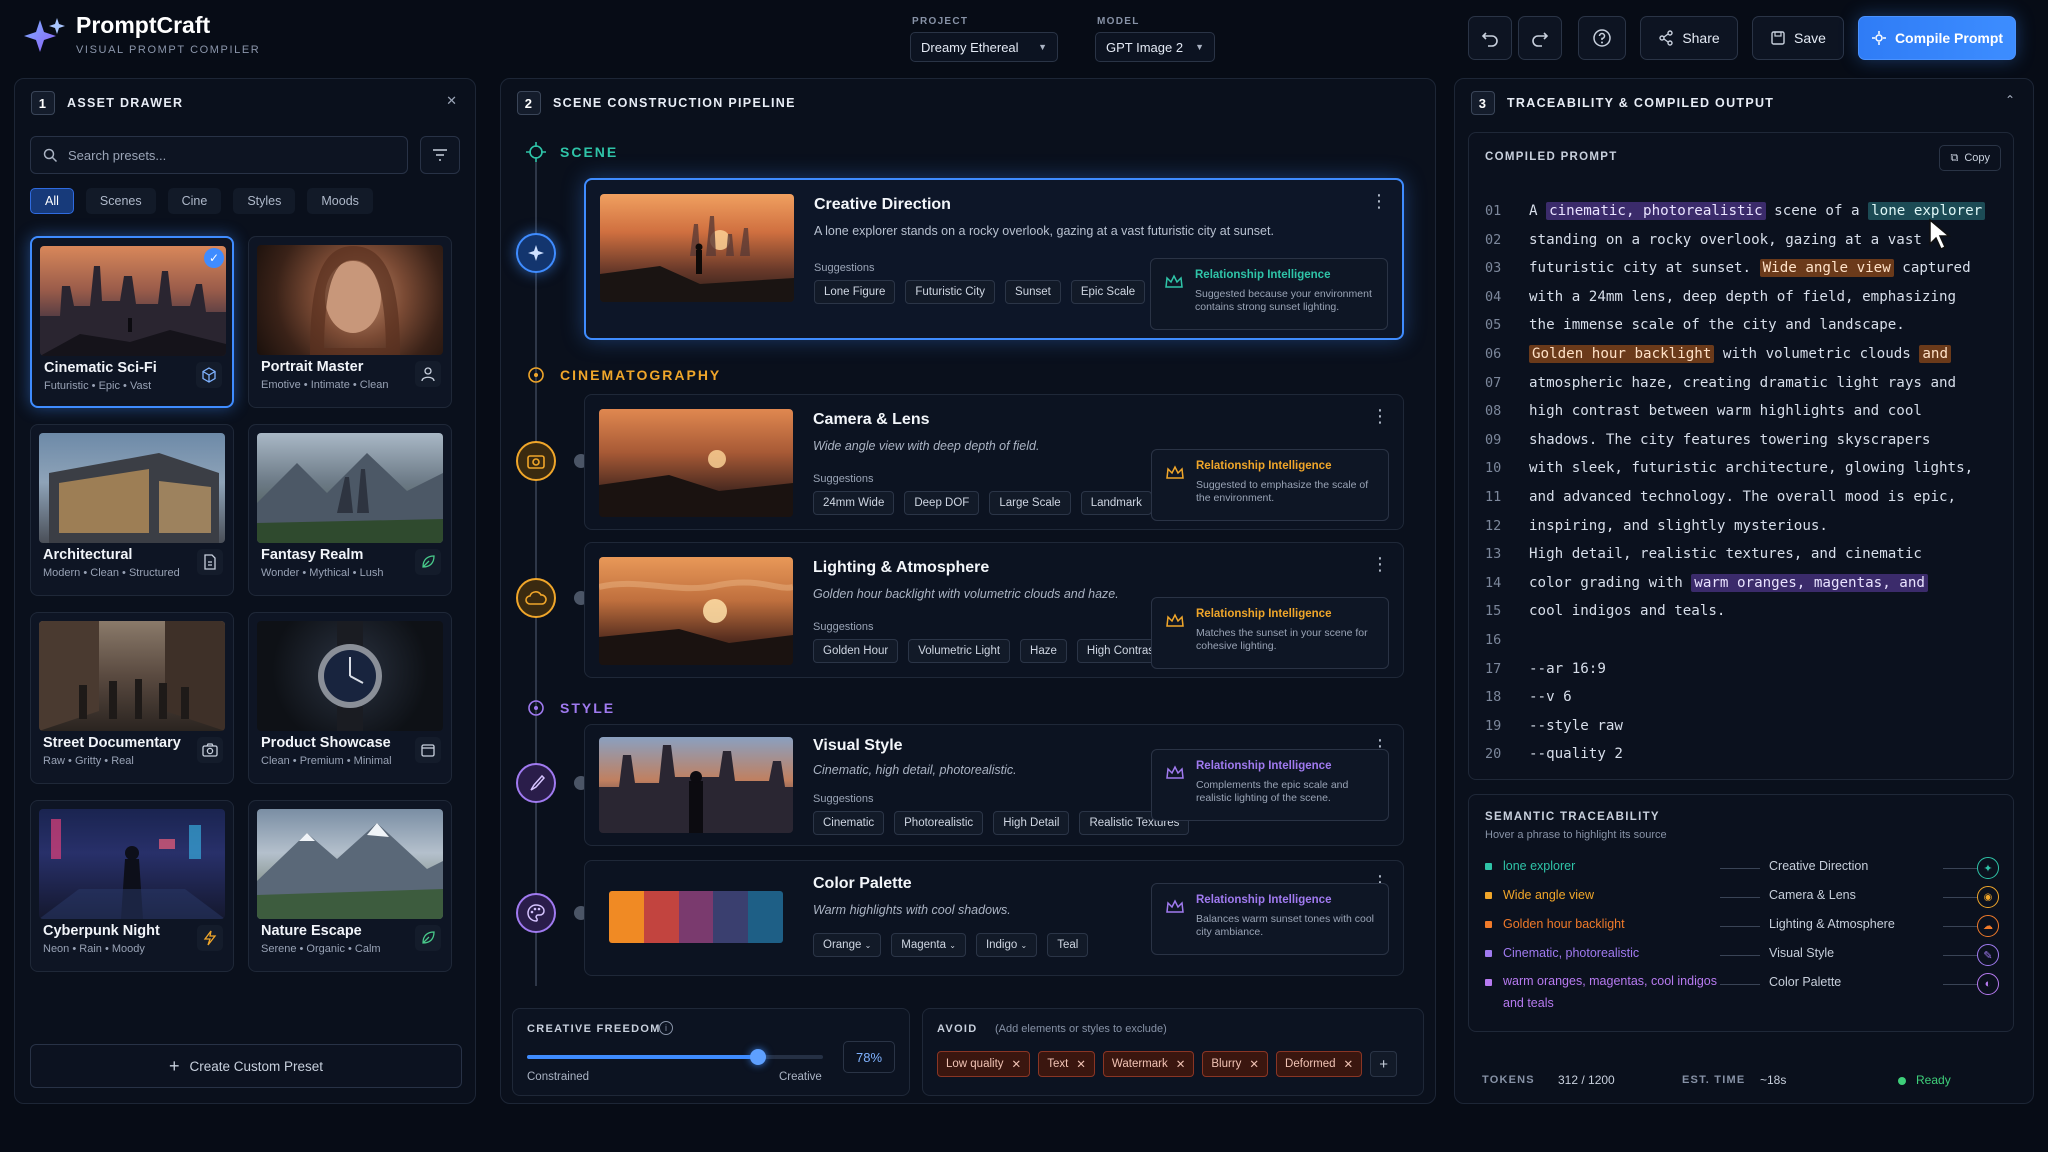 Image resolution: width=2048 pixels, height=1152 pixels. What do you see at coordinates (1689, 38) in the screenshot?
I see `share-button: Share` at bounding box center [1689, 38].